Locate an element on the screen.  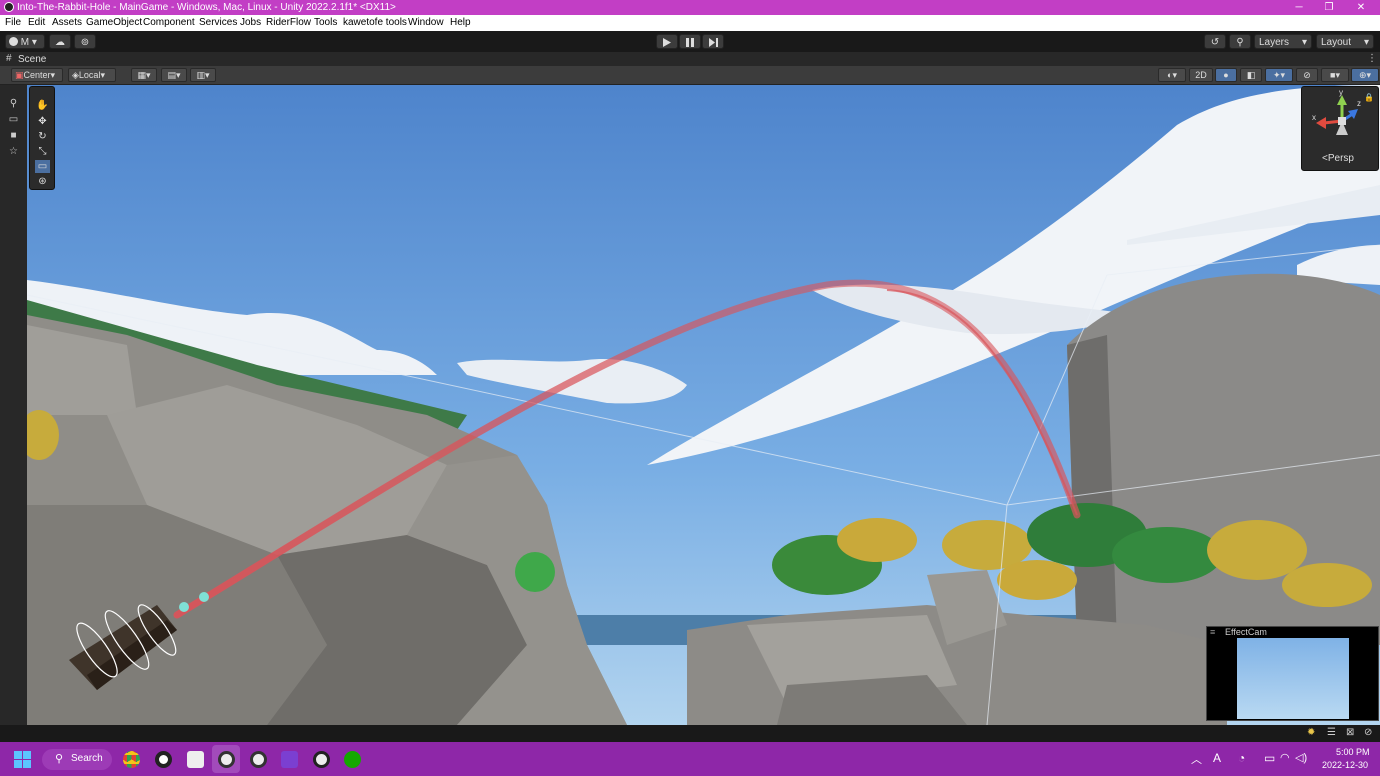
pause-button is located at coordinates (690, 41).